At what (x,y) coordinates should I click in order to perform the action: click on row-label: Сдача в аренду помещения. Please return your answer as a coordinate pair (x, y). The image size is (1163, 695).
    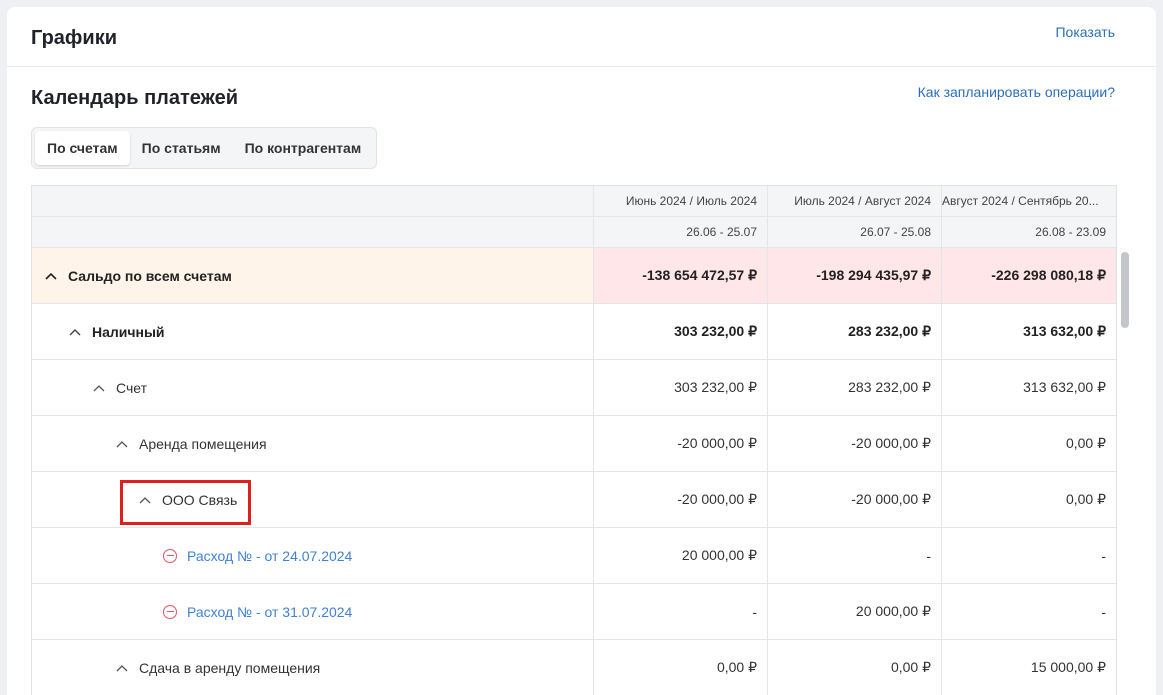
    Looking at the image, I should click on (217, 668).